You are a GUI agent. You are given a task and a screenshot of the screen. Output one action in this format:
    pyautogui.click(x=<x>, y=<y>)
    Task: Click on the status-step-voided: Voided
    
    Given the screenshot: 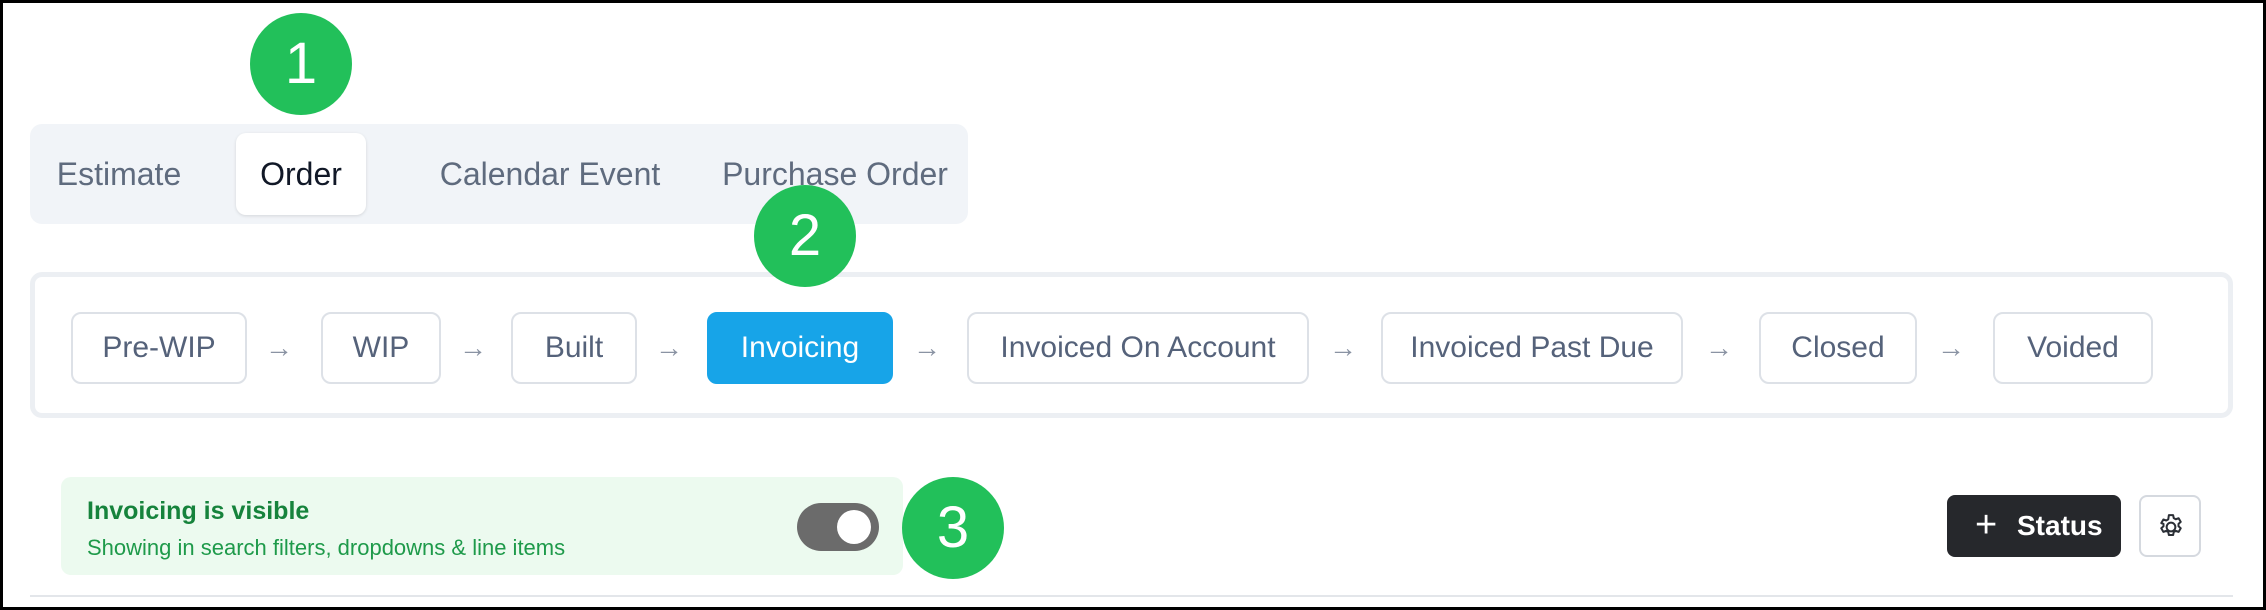 What is the action you would take?
    pyautogui.click(x=2073, y=348)
    